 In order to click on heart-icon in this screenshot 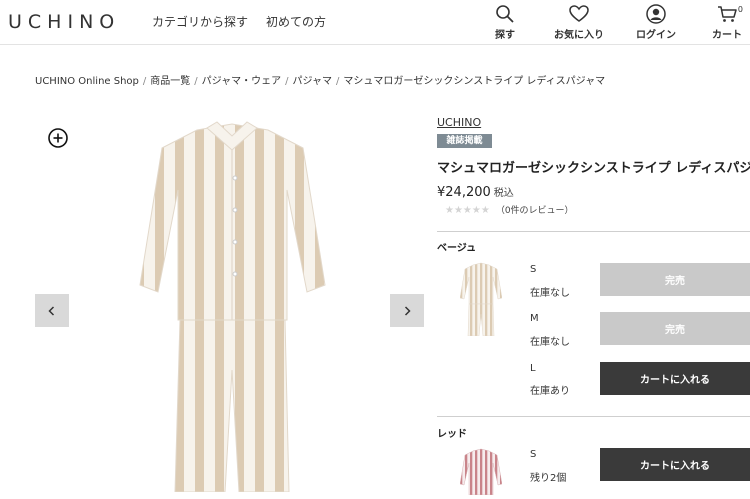, I will do `click(579, 13)`.